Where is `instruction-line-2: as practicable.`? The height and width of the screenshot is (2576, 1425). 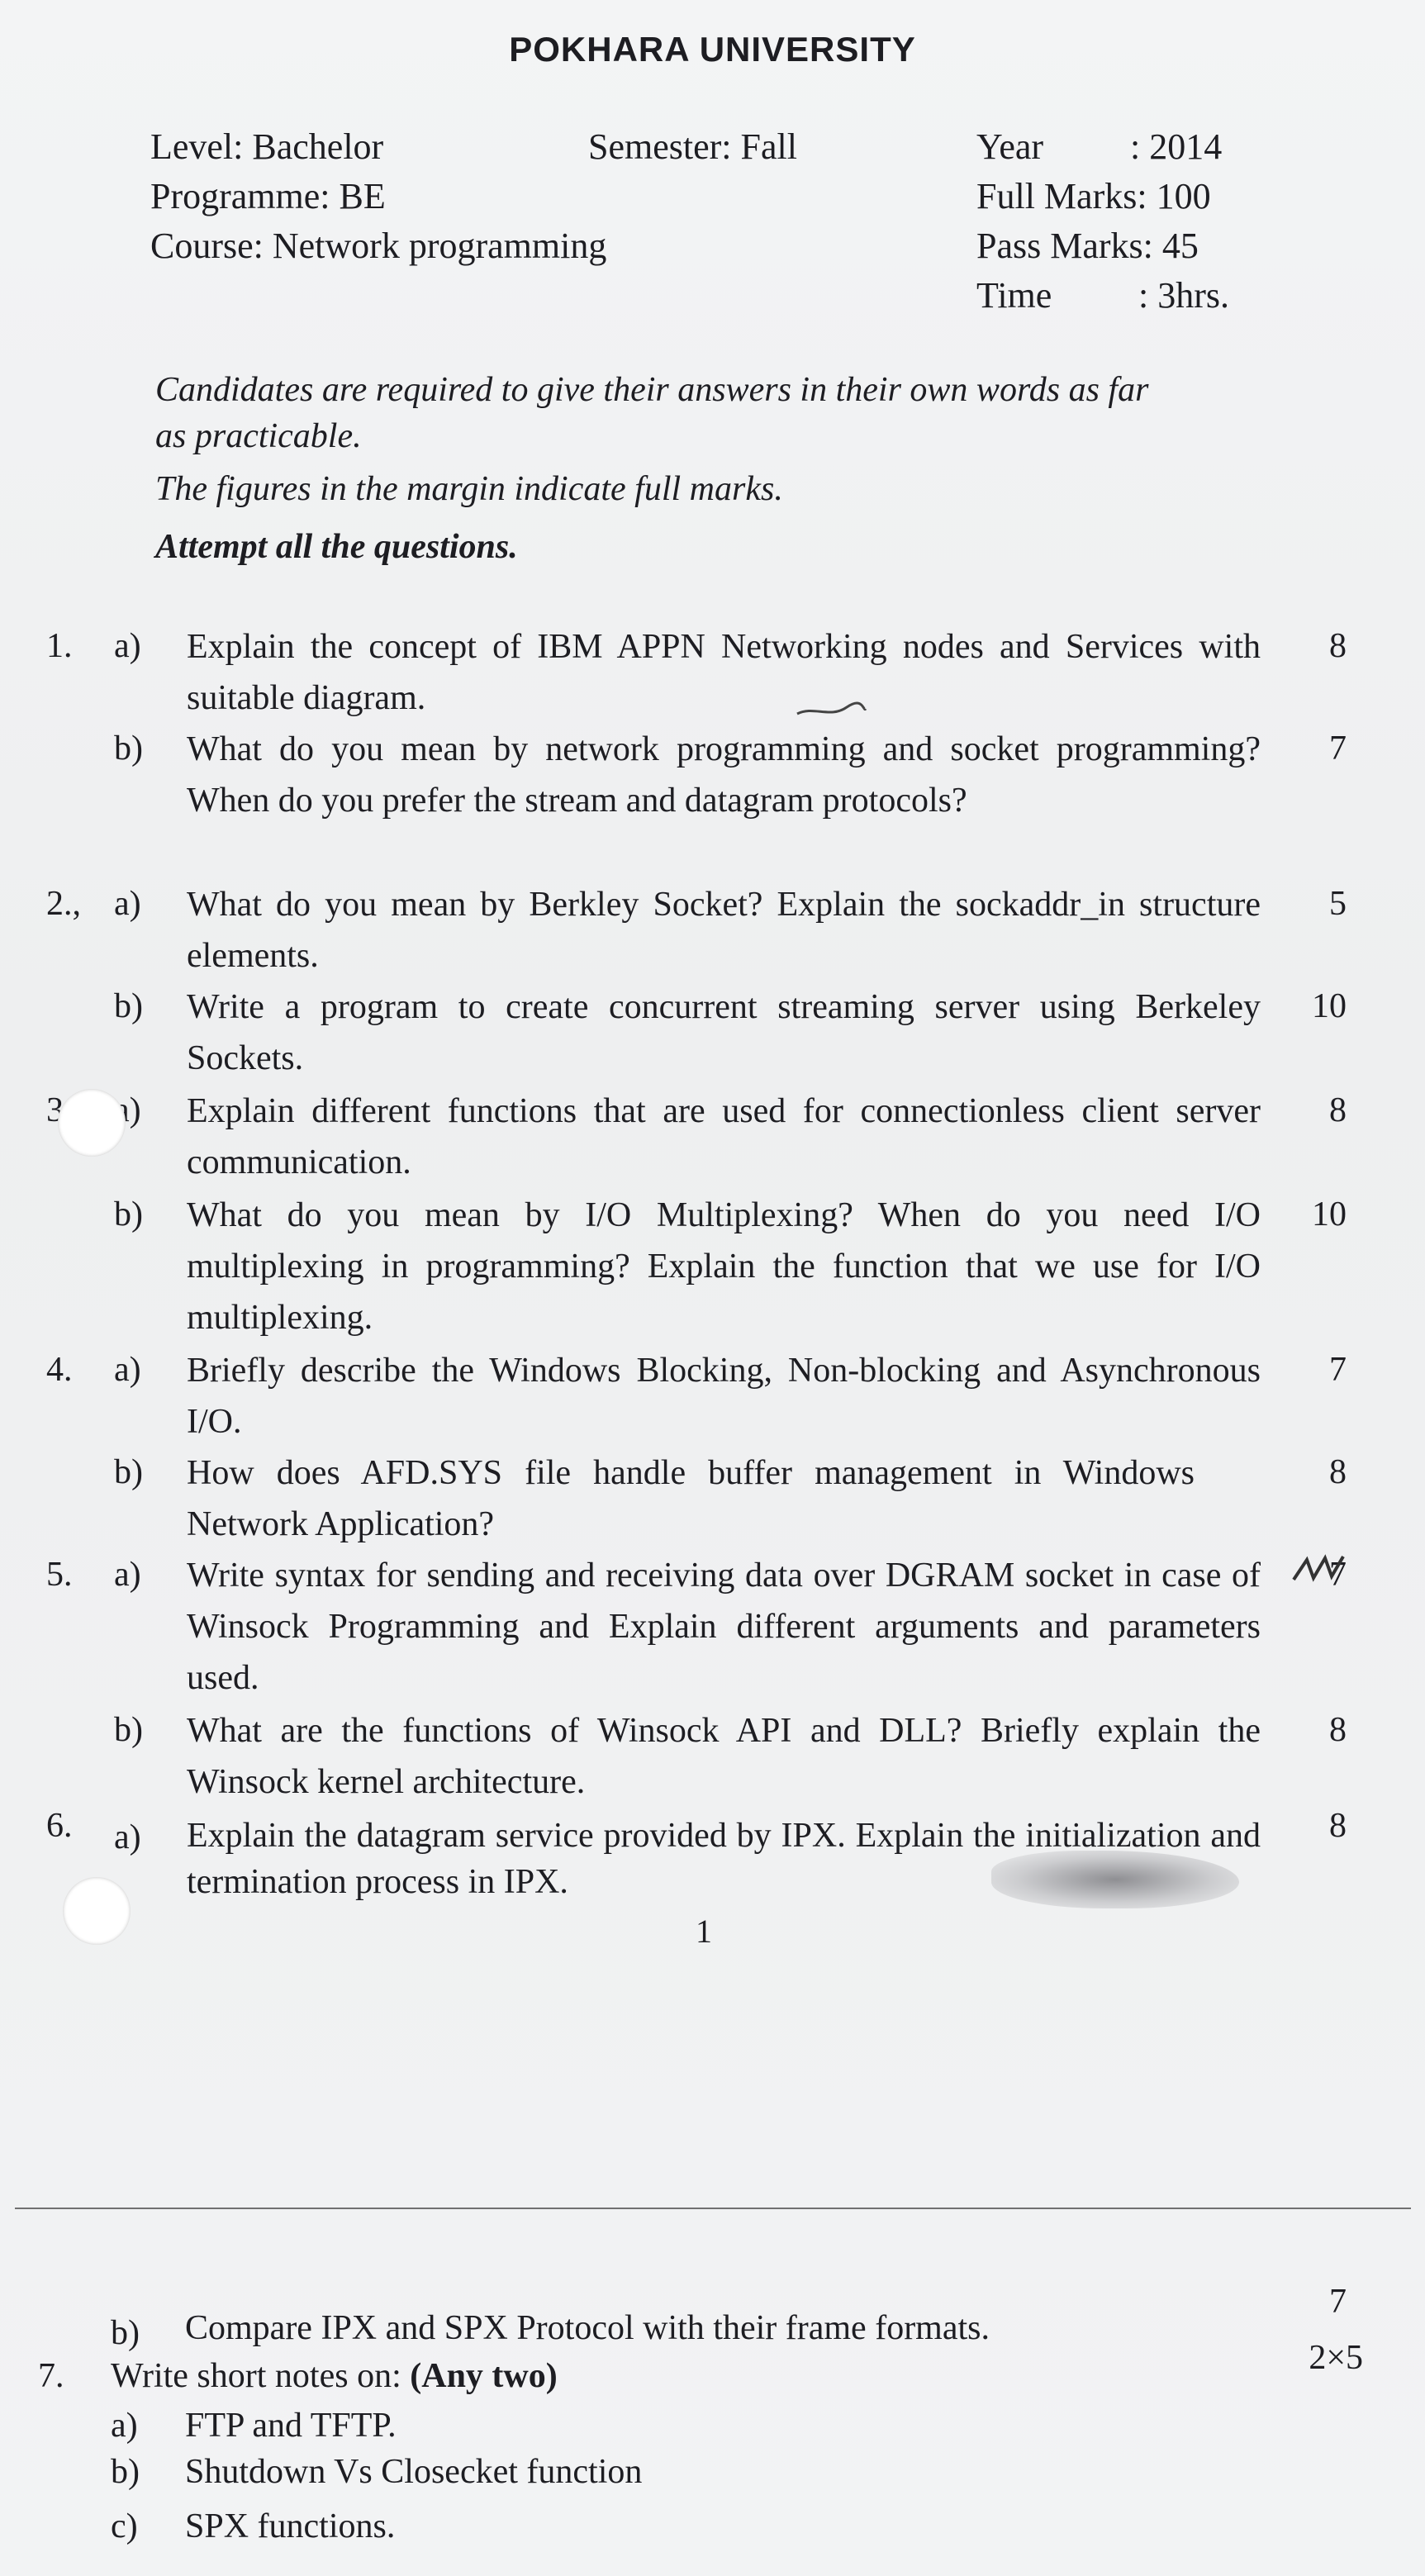
instruction-line-2: as practicable. is located at coordinates (258, 436).